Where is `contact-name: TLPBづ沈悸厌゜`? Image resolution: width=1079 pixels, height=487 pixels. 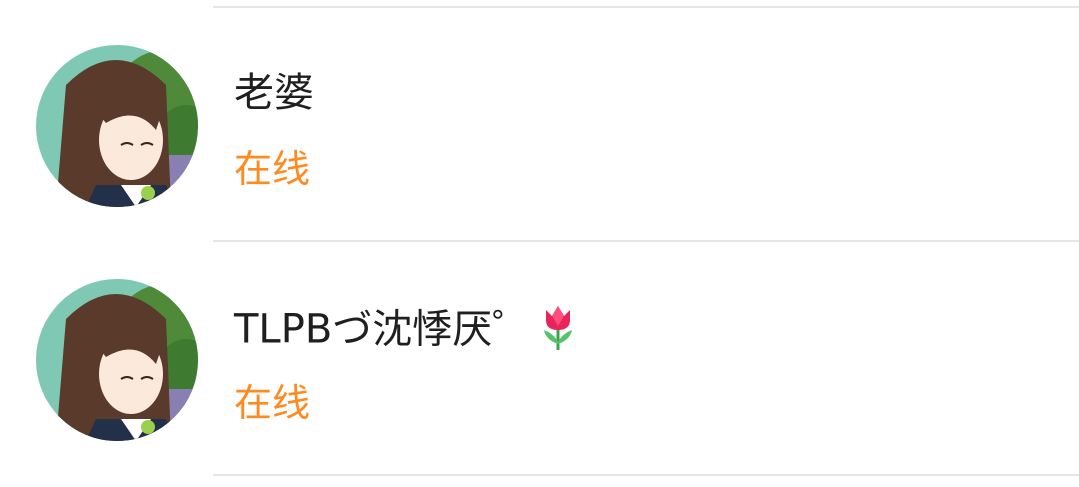 contact-name: TLPBづ沈悸厌゜ is located at coordinates (405, 331).